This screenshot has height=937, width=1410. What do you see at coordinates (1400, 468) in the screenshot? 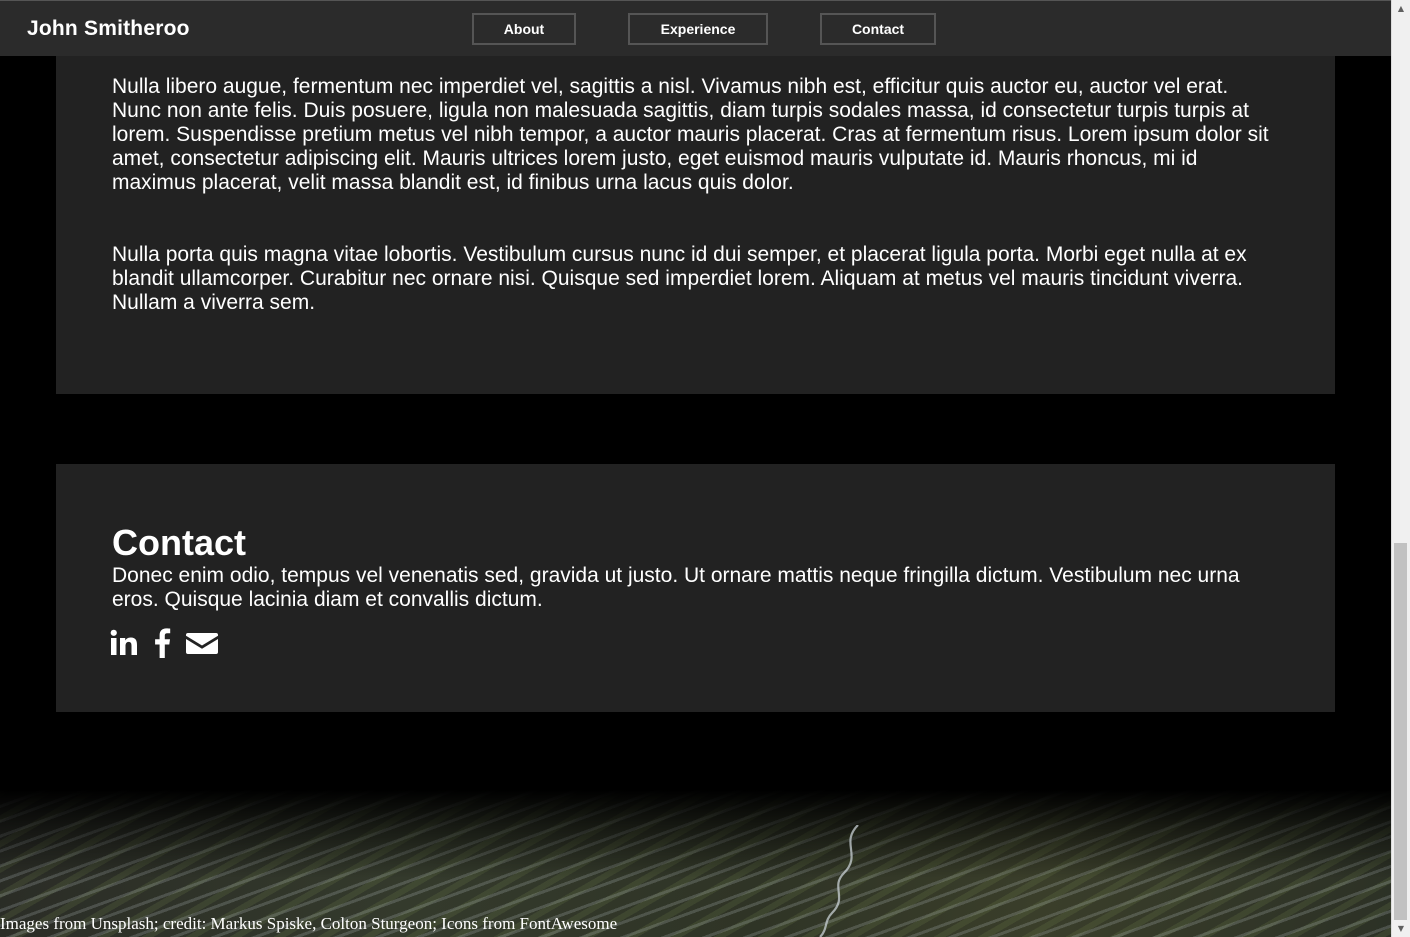
I see `vertical-scrollbar: ▲ ▼` at bounding box center [1400, 468].